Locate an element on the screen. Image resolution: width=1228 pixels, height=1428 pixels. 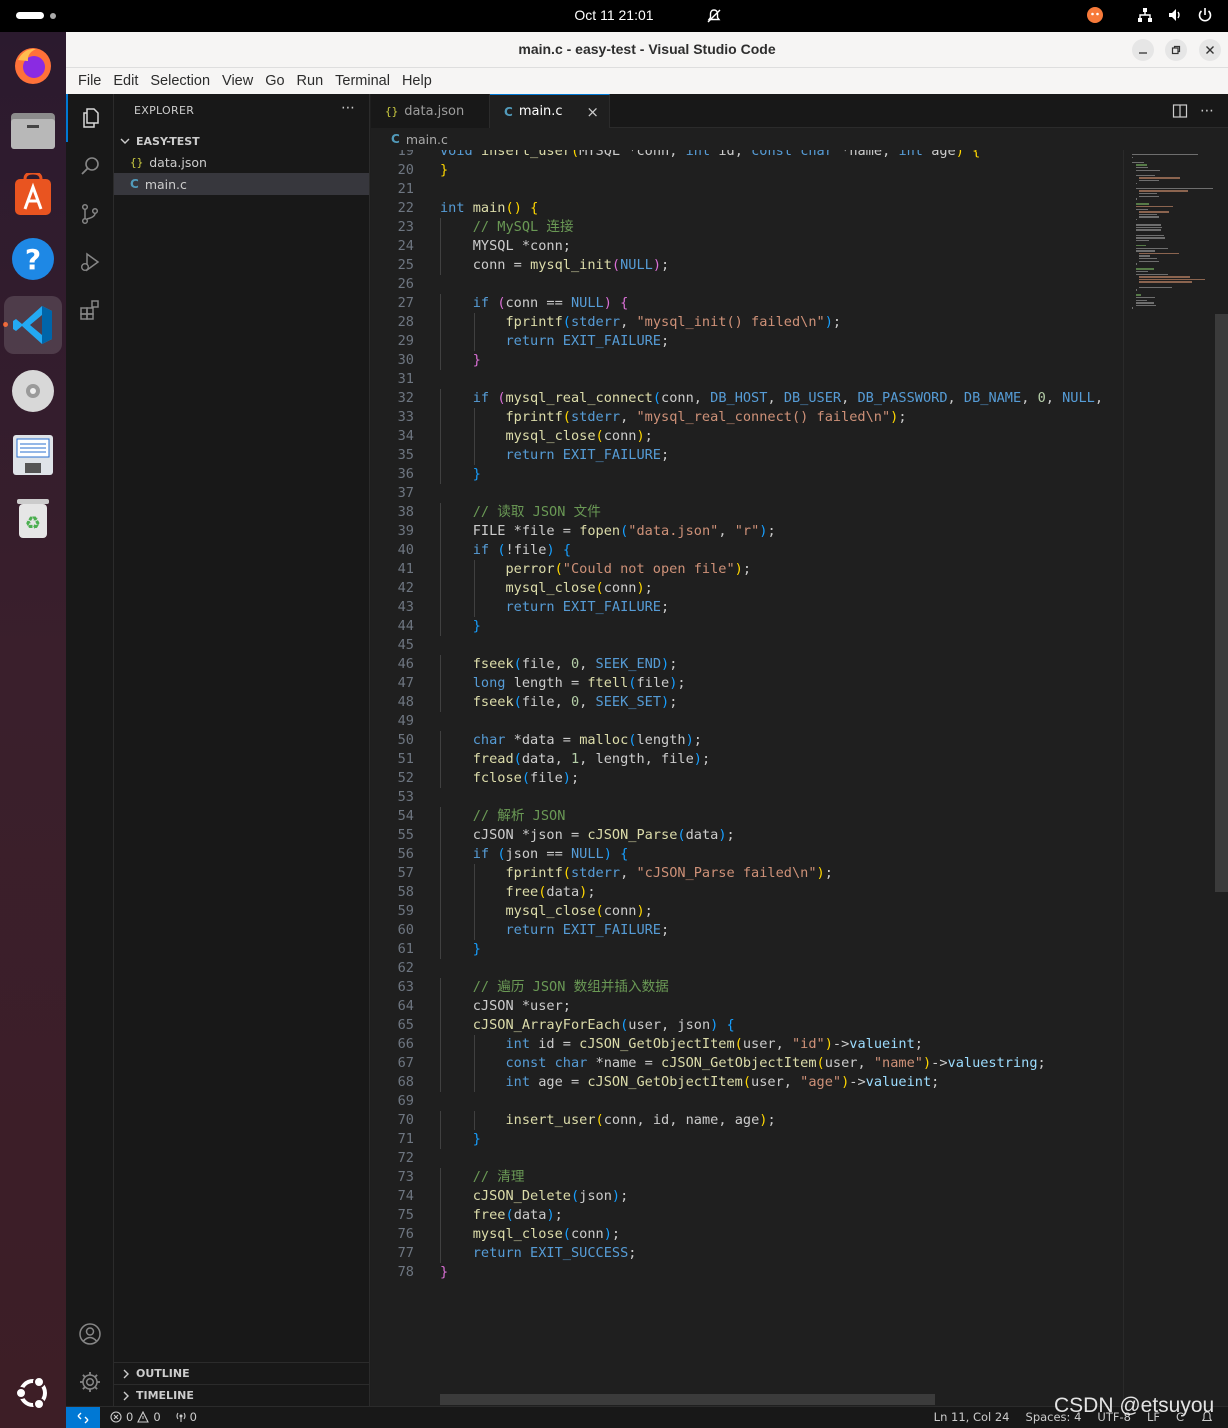
line-text: conn = mysql_init(NULL); is located at coordinates (554, 265).